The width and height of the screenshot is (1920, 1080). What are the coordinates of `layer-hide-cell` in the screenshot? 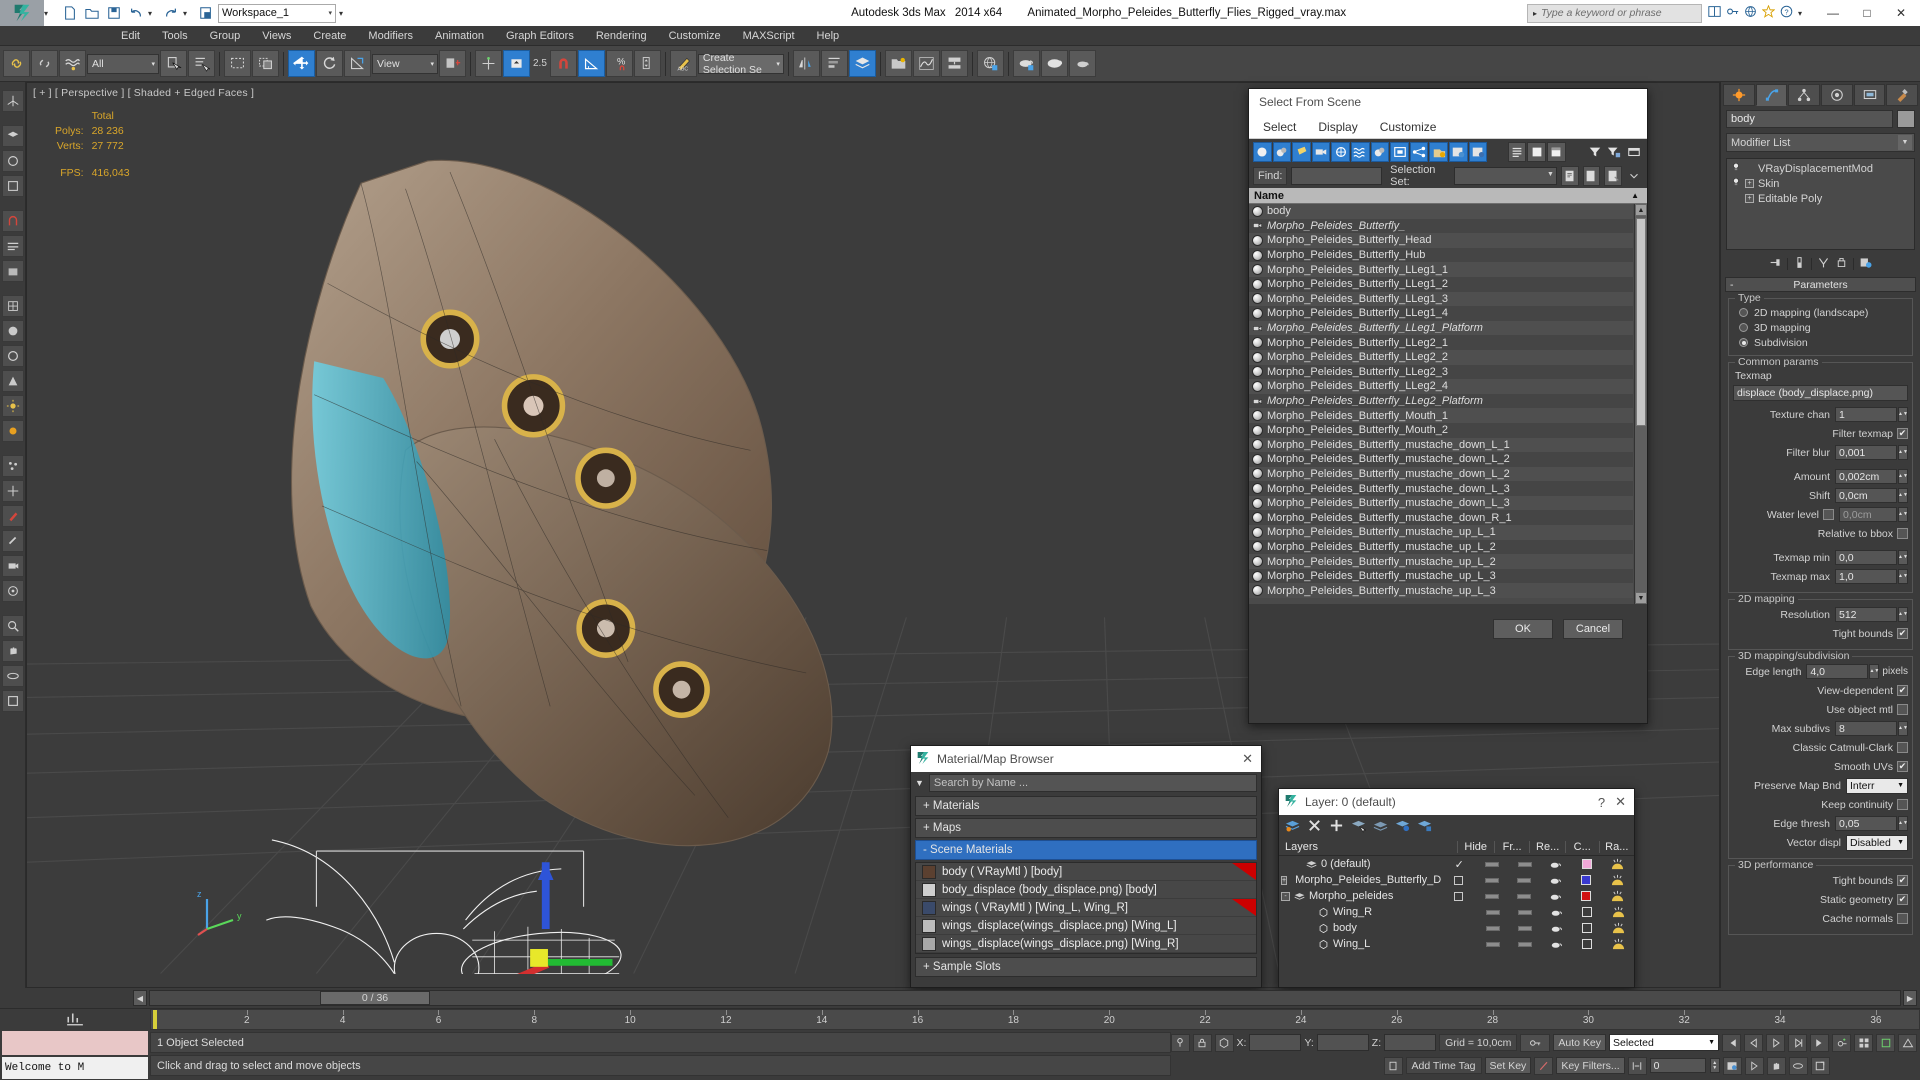 It's located at (1458, 880).